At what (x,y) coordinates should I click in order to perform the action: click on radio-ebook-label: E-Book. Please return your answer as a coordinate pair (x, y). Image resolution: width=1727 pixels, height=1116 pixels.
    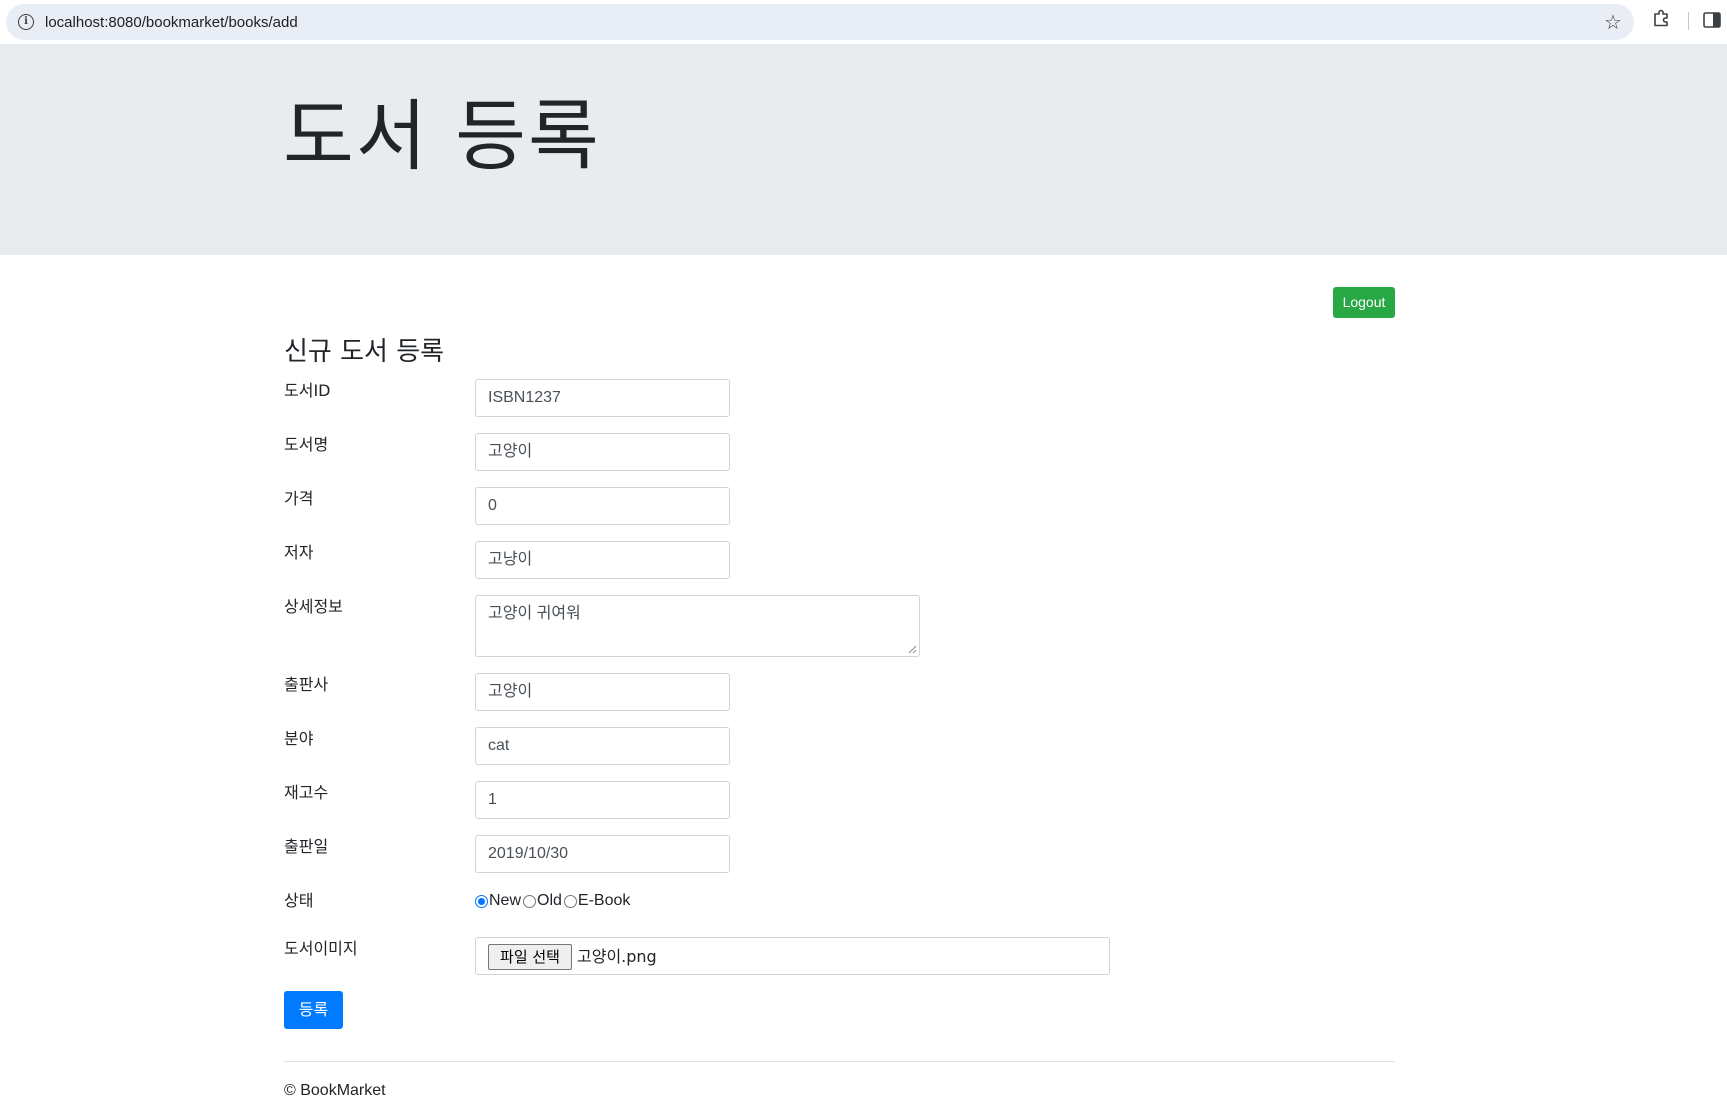
    Looking at the image, I should click on (604, 901).